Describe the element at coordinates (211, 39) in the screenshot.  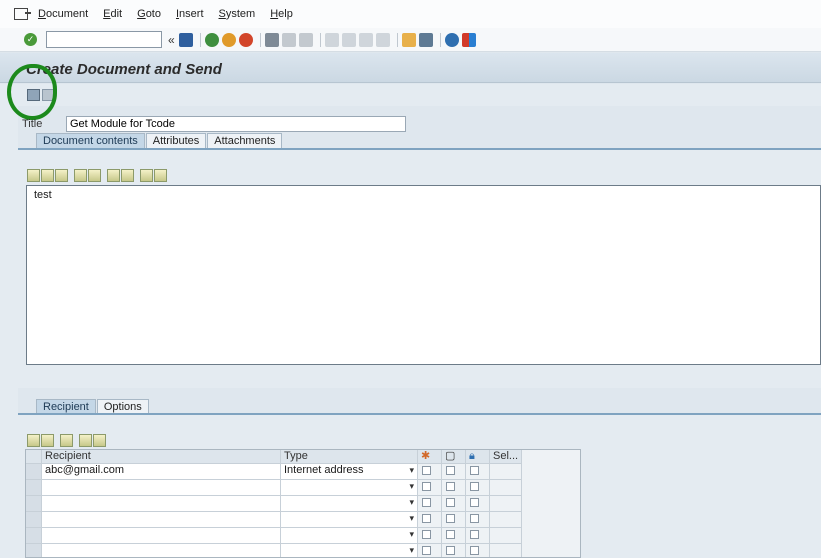
I see `back-icon` at that location.